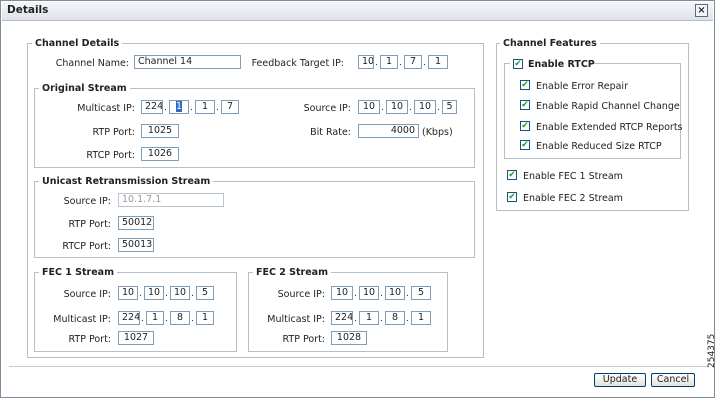  I want to click on feedback-ip-octet-3: 7, so click(413, 62).